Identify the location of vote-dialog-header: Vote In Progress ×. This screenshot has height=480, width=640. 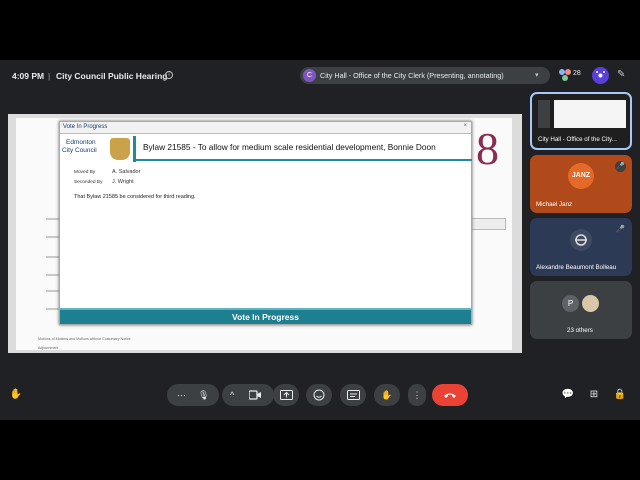
(265, 128).